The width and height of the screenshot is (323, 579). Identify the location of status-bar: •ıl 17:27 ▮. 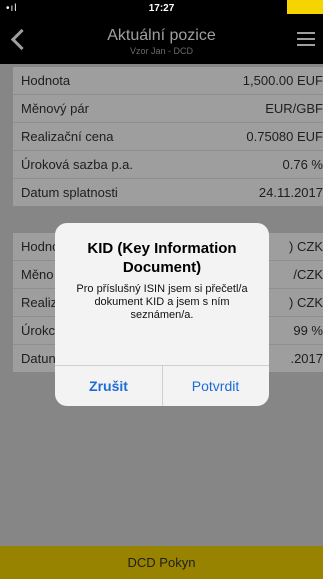
(161, 9).